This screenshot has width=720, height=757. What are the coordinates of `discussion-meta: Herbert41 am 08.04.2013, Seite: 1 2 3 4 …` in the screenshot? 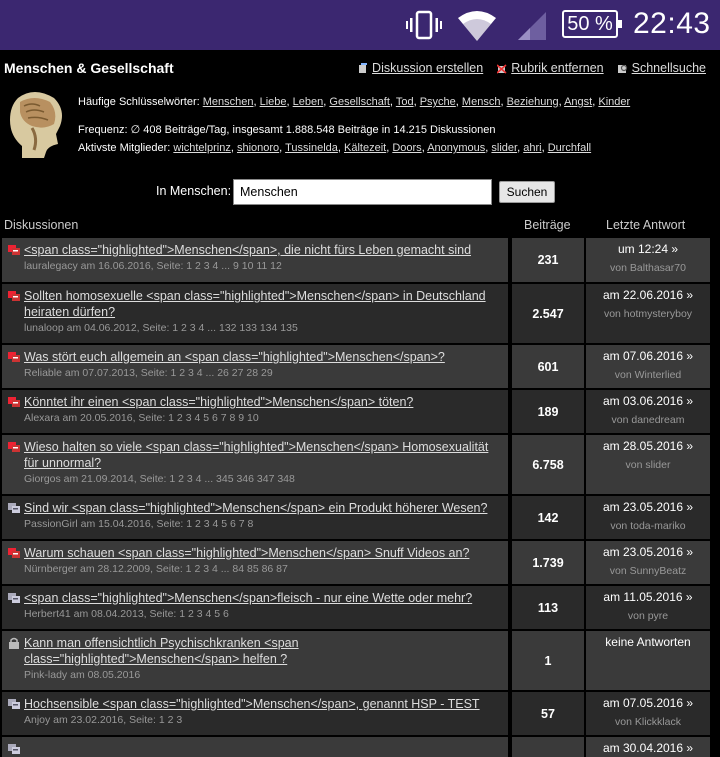 It's located at (126, 614).